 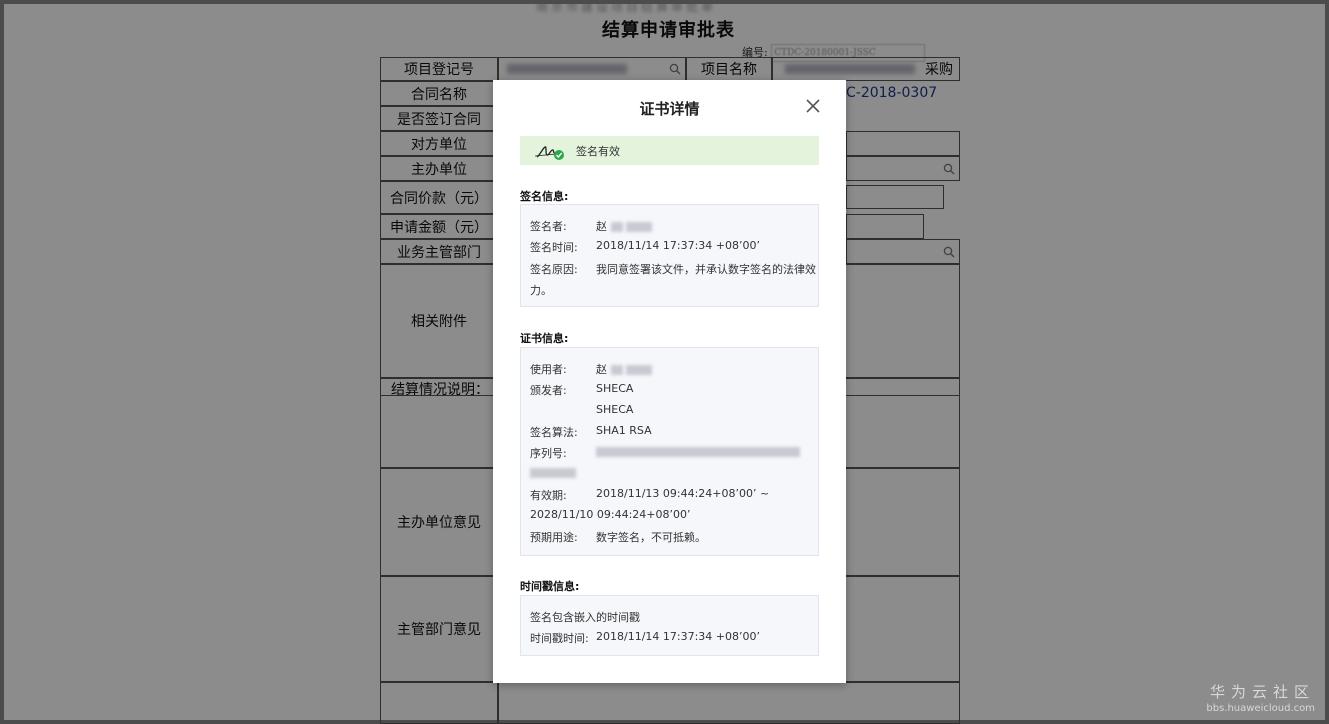 I want to click on timestamp-embedded-text: 签名包含嵌入的时间戳, so click(x=585, y=617).